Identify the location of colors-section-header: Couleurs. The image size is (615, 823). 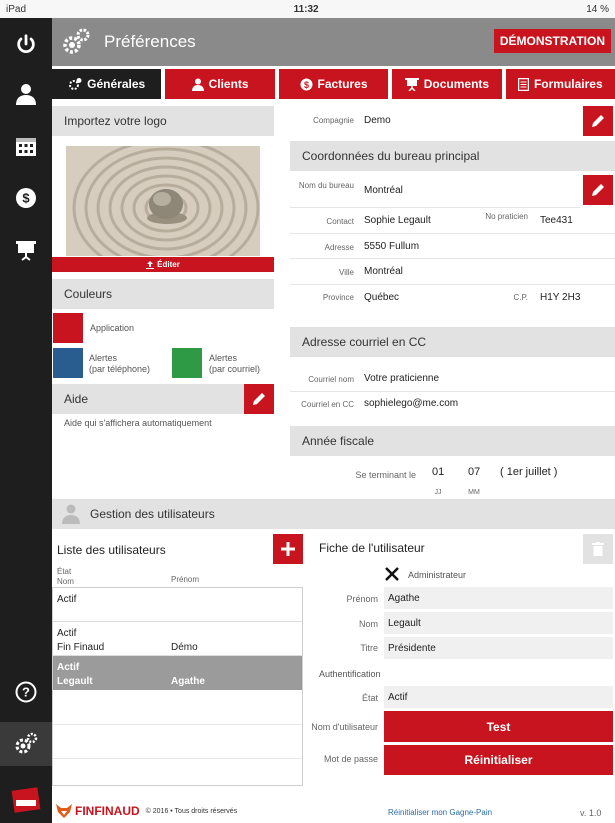
(163, 294).